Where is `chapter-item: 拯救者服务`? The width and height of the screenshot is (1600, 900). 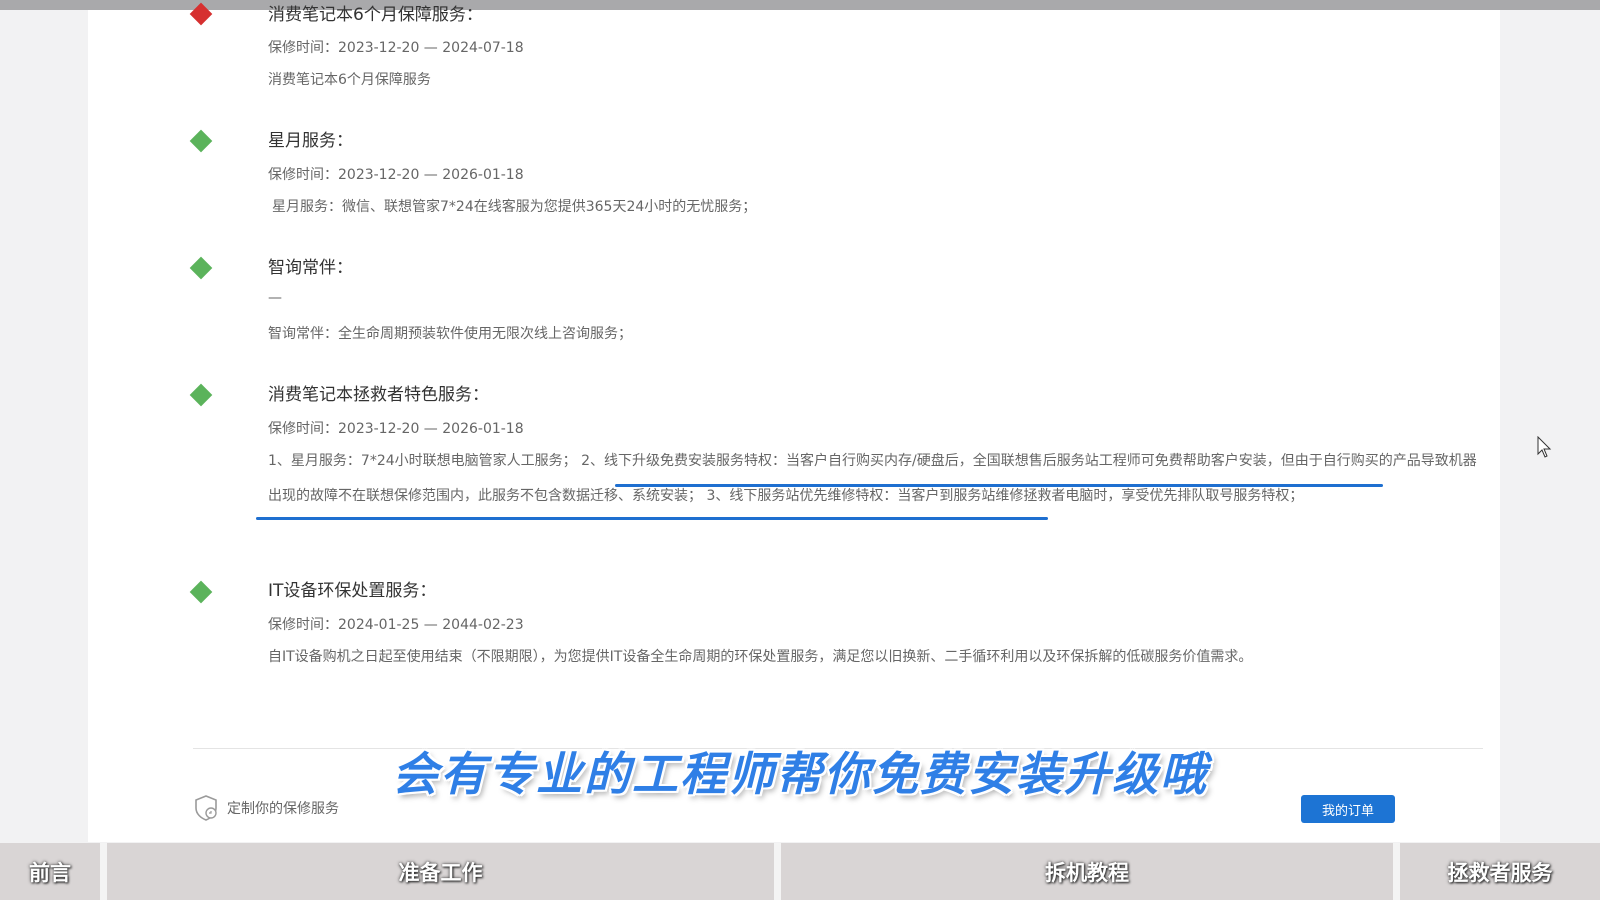 chapter-item: 拯救者服务 is located at coordinates (1500, 871).